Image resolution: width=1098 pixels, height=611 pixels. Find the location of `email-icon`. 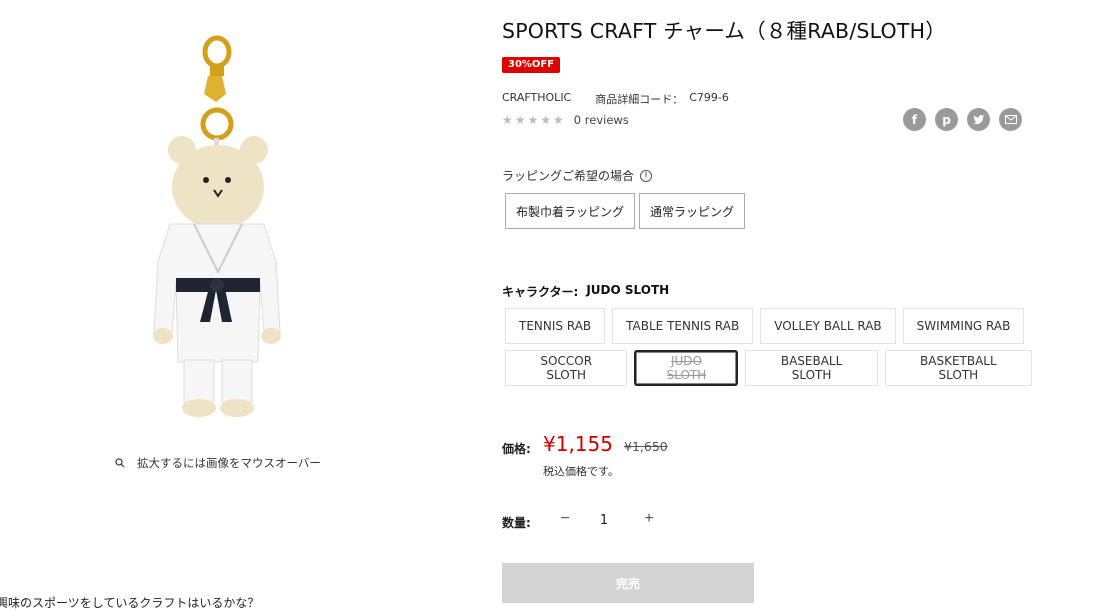

email-icon is located at coordinates (1010, 119).